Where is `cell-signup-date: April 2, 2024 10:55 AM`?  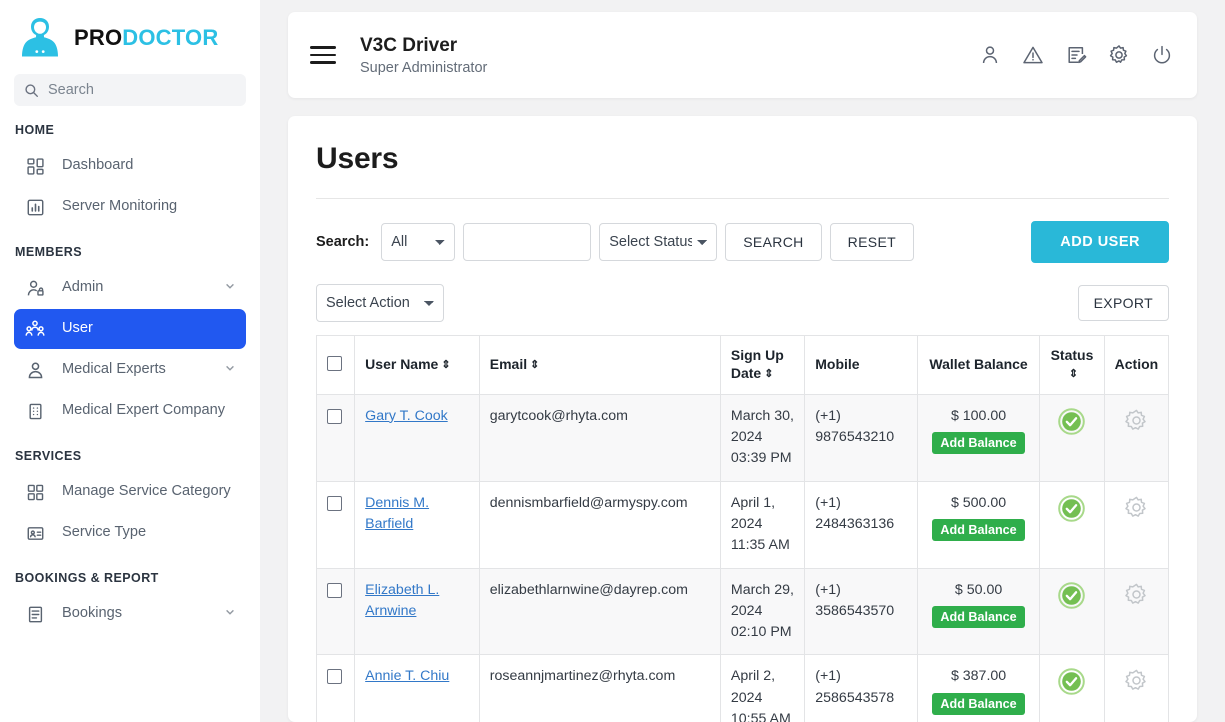
cell-signup-date: April 2, 2024 10:55 AM is located at coordinates (762, 688).